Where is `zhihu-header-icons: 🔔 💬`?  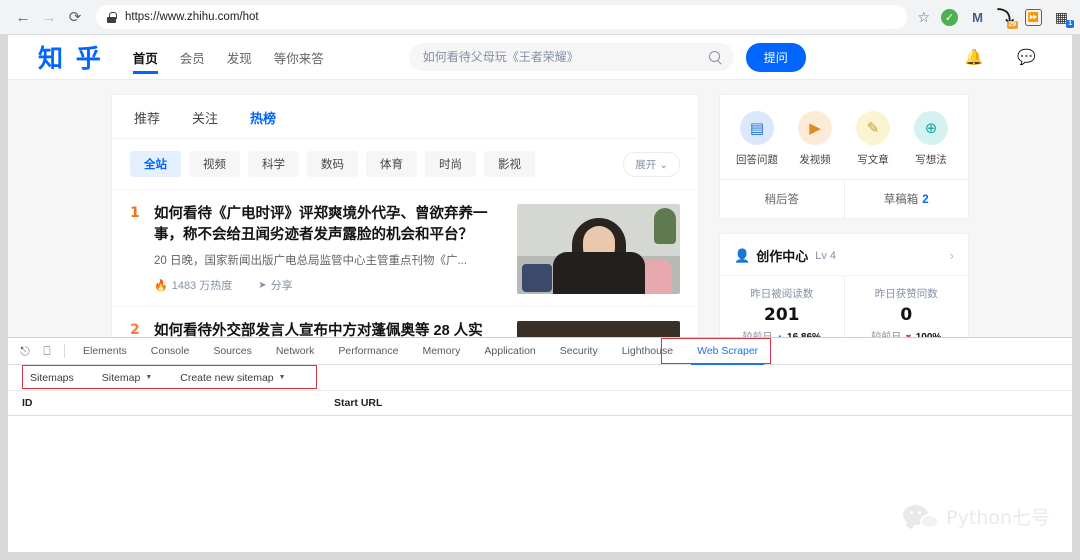
zhihu-header-icons: 🔔 💬 is located at coordinates (1003, 57).